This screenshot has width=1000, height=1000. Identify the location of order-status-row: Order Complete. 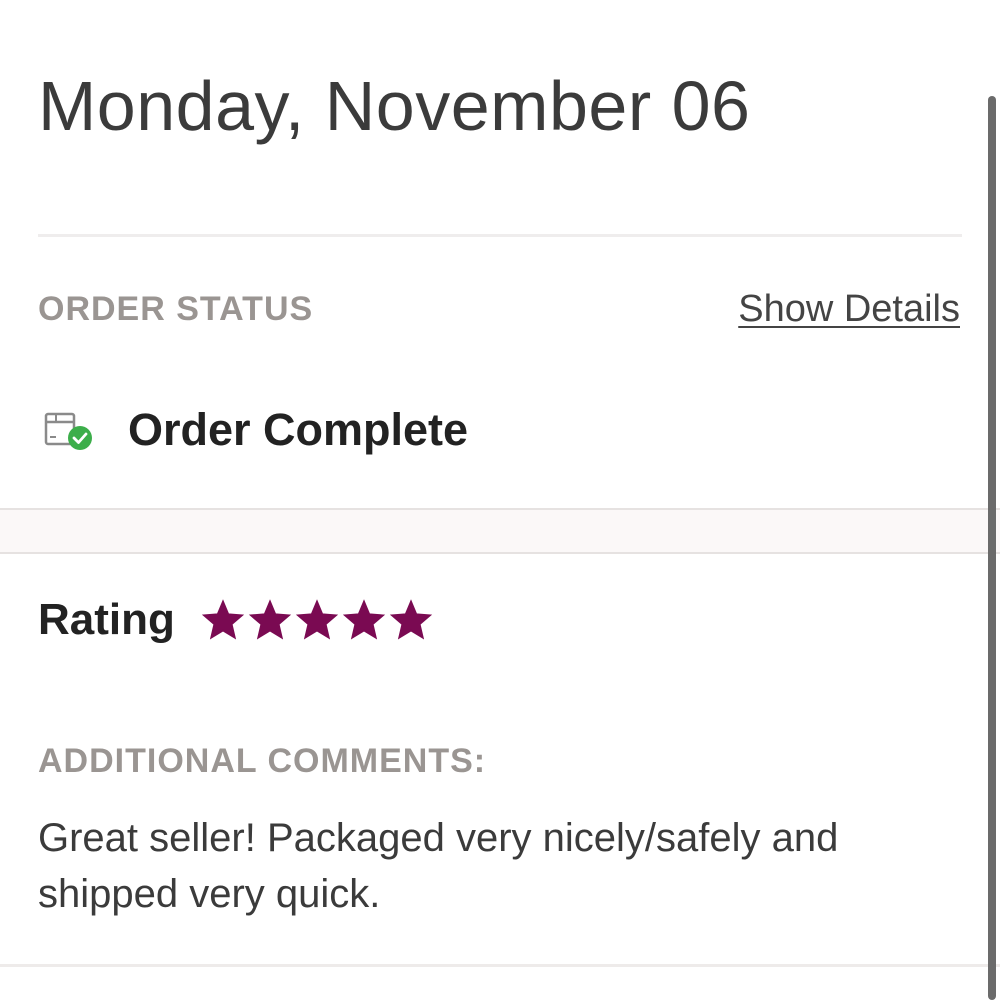
(256, 430).